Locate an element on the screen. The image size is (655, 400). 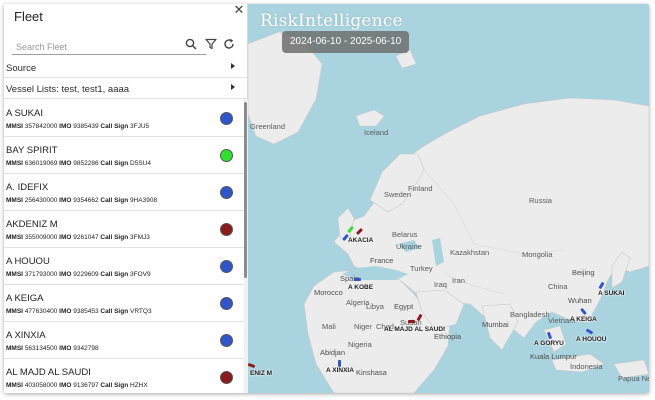
list-scrollbar-thumb is located at coordinates (245, 190).